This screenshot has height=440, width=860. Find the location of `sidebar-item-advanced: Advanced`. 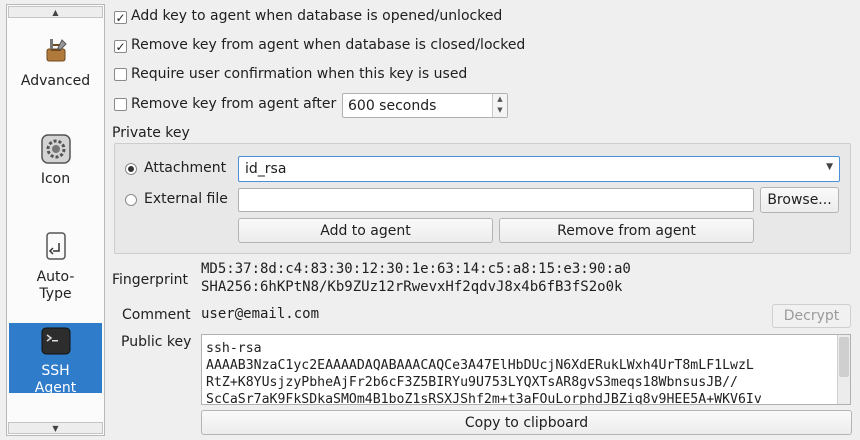

sidebar-item-advanced: Advanced is located at coordinates (55, 65).